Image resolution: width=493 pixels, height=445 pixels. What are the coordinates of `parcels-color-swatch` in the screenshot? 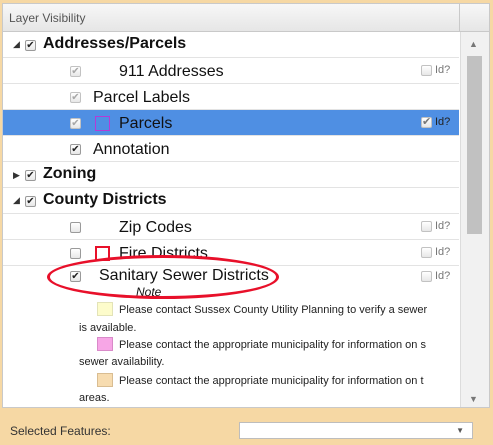 It's located at (102, 123).